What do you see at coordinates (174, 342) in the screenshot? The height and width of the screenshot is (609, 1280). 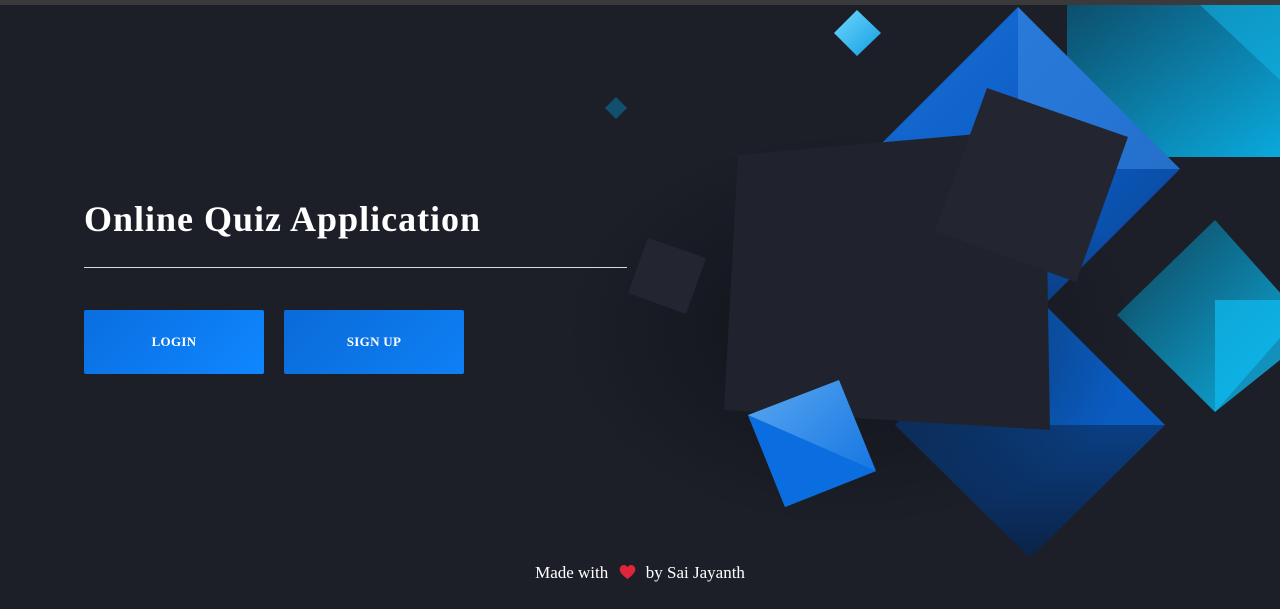 I see `login-button: LOGIN` at bounding box center [174, 342].